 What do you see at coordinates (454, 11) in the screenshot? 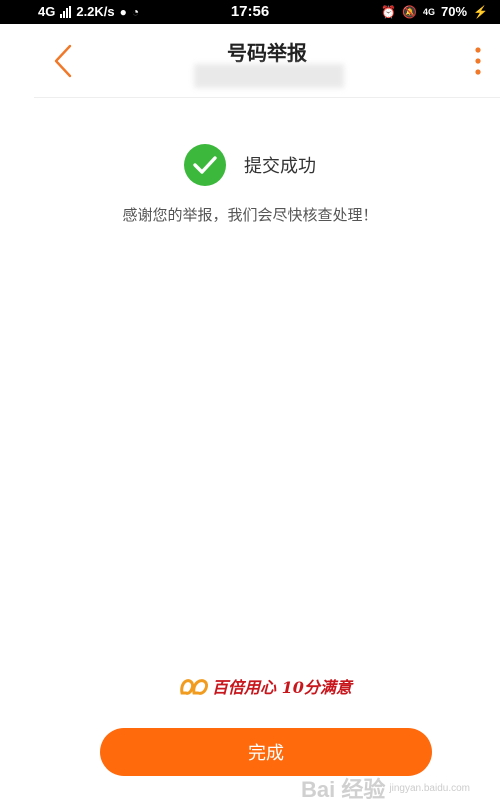
I see `battery-level: 70%` at bounding box center [454, 11].